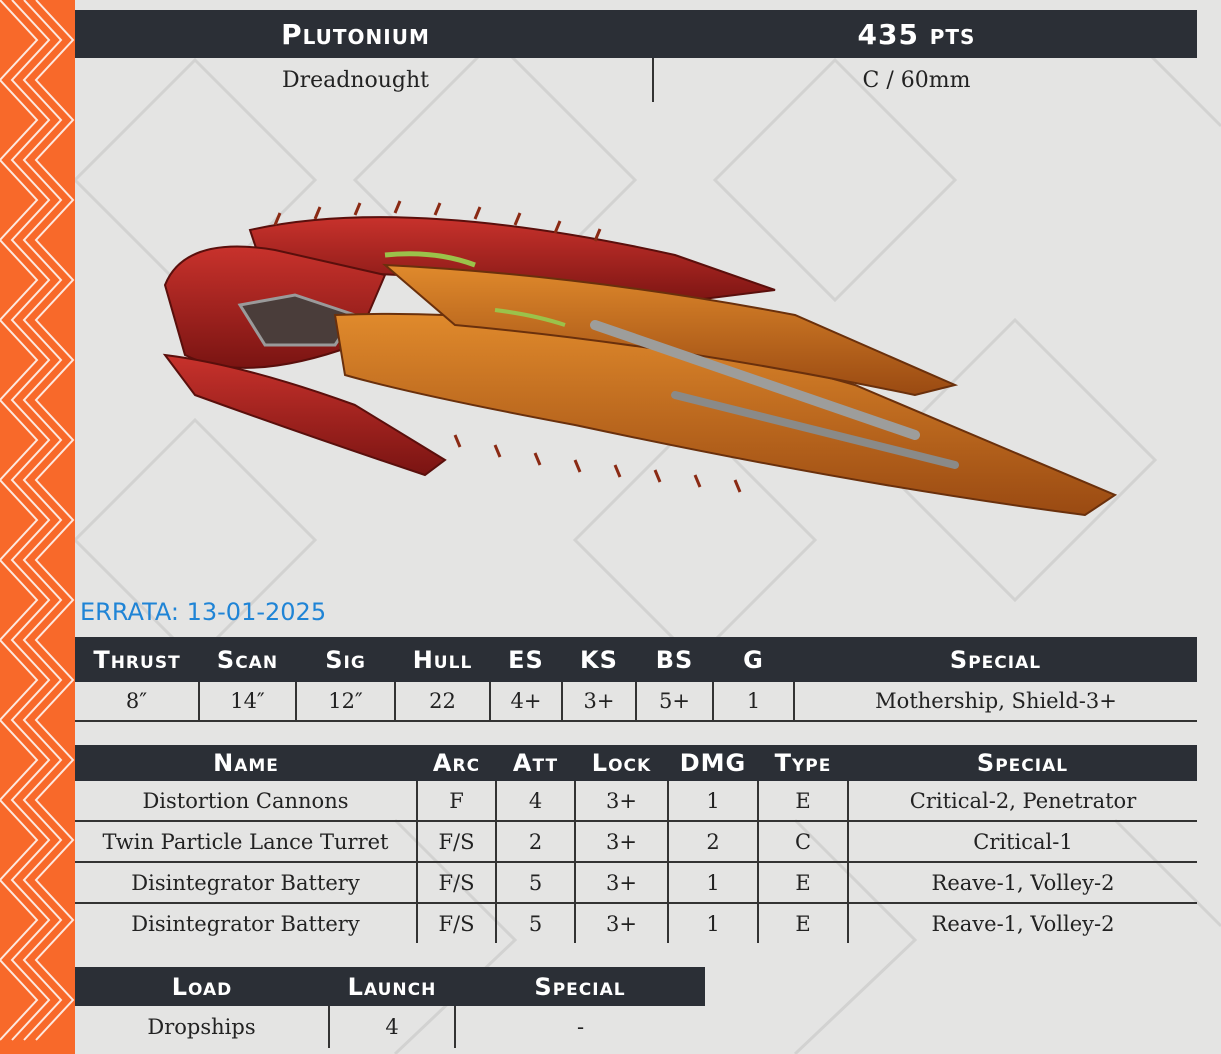  What do you see at coordinates (1022, 763) in the screenshot?
I see `header-weapon-special: Special` at bounding box center [1022, 763].